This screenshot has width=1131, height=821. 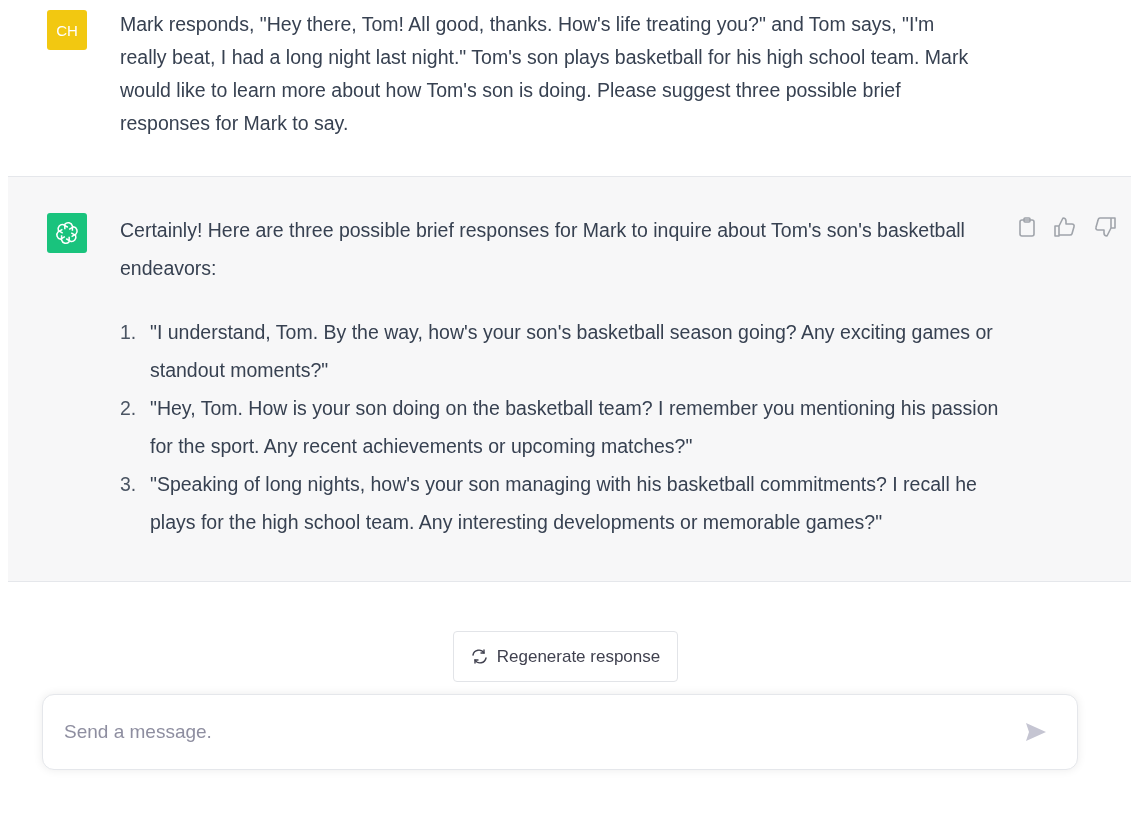 I want to click on list-item-text: "Speaking of long nights, how's your son managing with his basketball commitments? I recall he plays for the high school team. Any interesting developments or memorable games?", so click(x=564, y=503).